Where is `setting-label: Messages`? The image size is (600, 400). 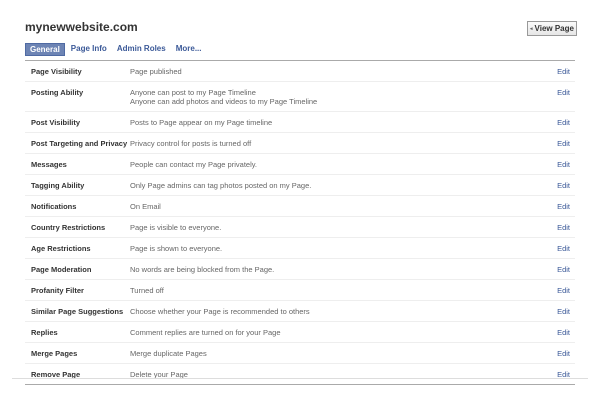
setting-label: Messages is located at coordinates (49, 164).